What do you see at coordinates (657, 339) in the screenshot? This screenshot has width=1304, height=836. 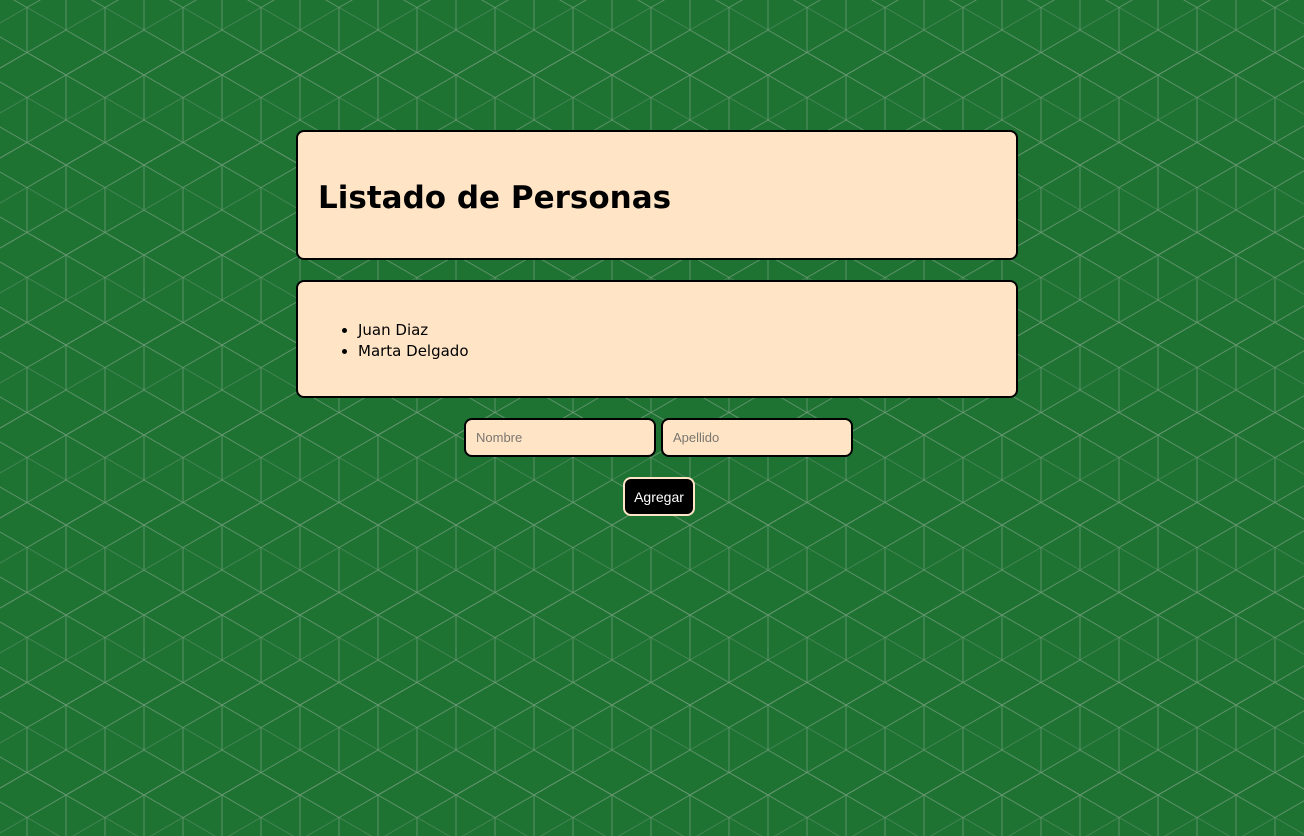 I see `people-list-card: Juan Diaz Marta Delgado` at bounding box center [657, 339].